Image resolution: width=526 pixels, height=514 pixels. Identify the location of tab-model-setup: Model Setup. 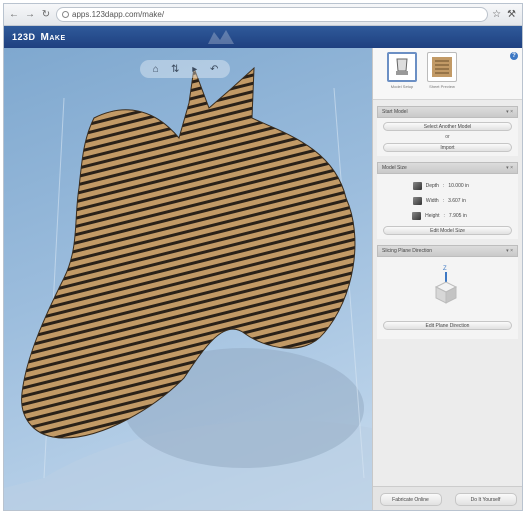
(402, 75).